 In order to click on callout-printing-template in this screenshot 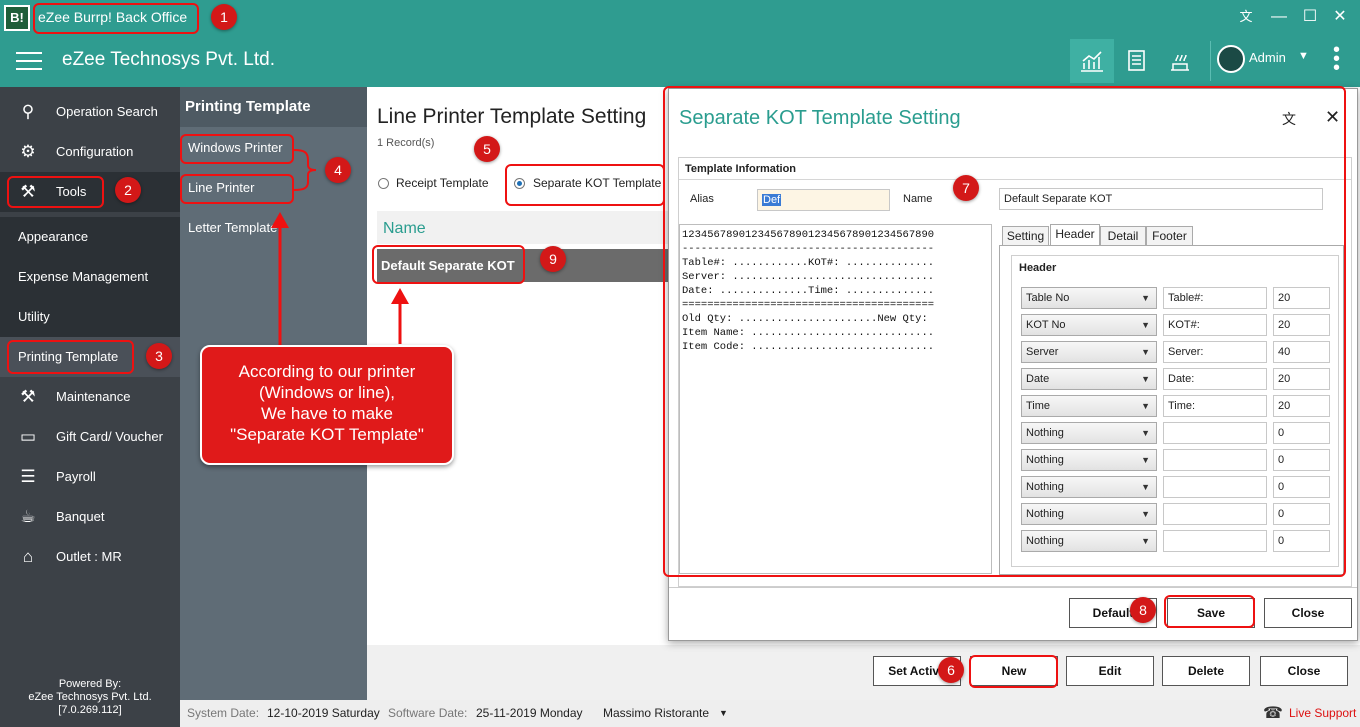, I will do `click(70, 357)`.